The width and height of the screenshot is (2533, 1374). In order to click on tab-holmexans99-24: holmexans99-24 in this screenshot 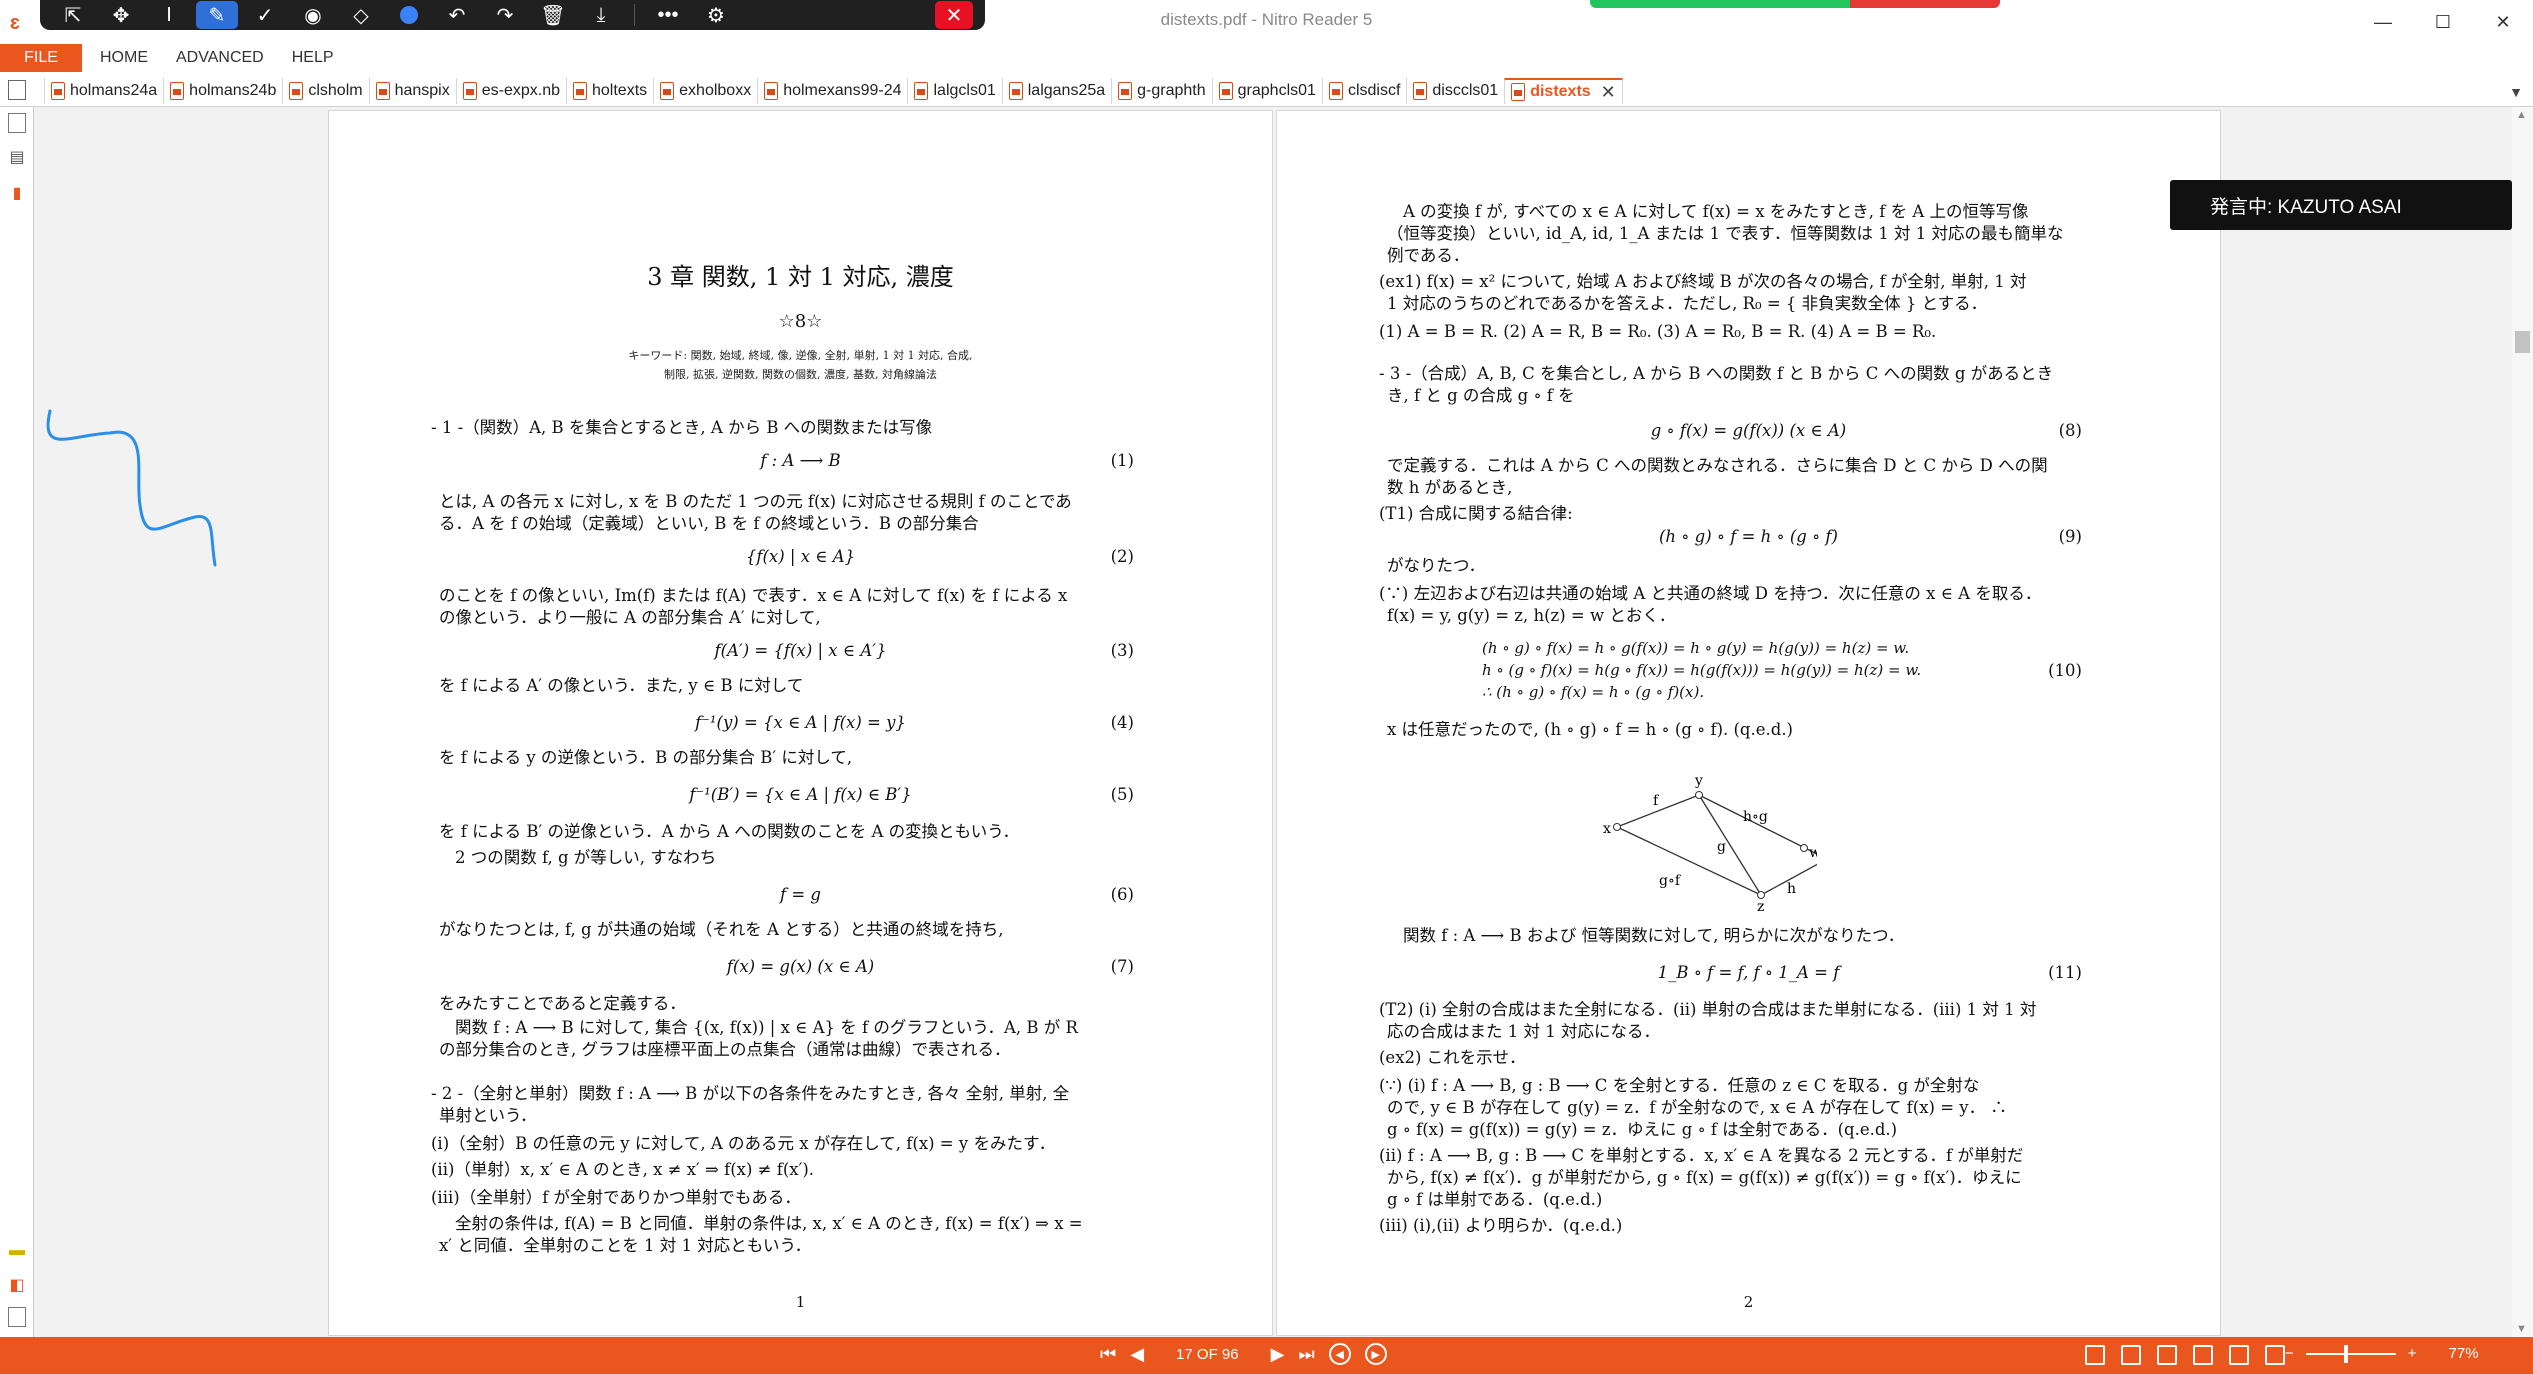, I will do `click(832, 91)`.